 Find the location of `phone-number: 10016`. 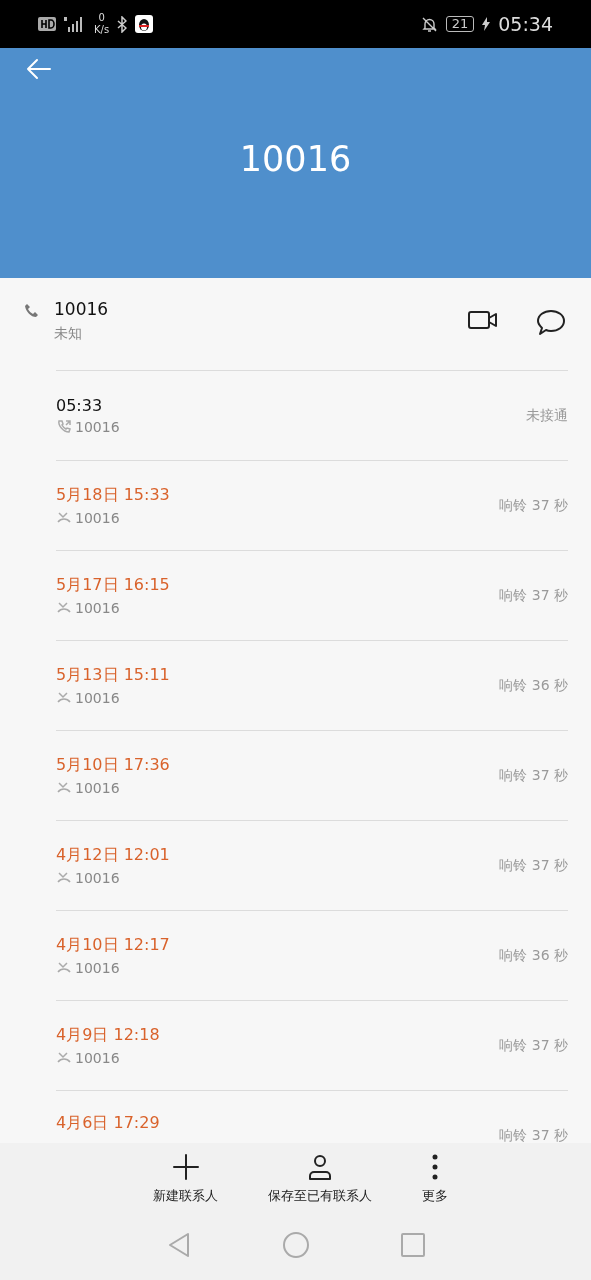

phone-number: 10016 is located at coordinates (82, 309).